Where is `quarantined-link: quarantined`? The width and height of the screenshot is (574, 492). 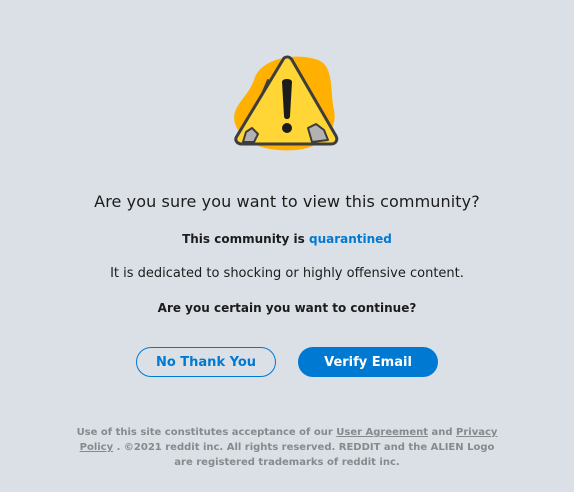 quarantined-link: quarantined is located at coordinates (350, 239).